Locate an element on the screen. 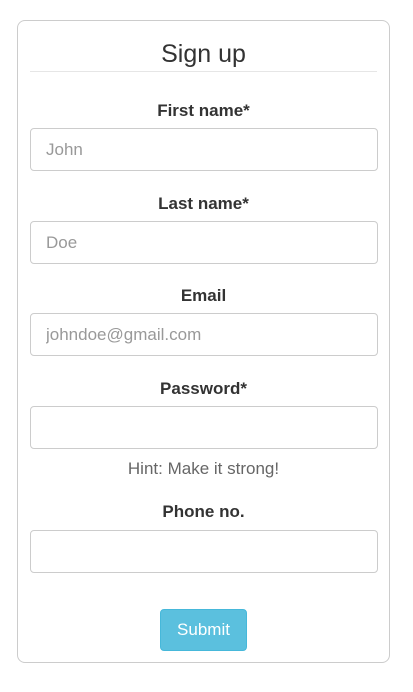  last-name-input is located at coordinates (204, 242).